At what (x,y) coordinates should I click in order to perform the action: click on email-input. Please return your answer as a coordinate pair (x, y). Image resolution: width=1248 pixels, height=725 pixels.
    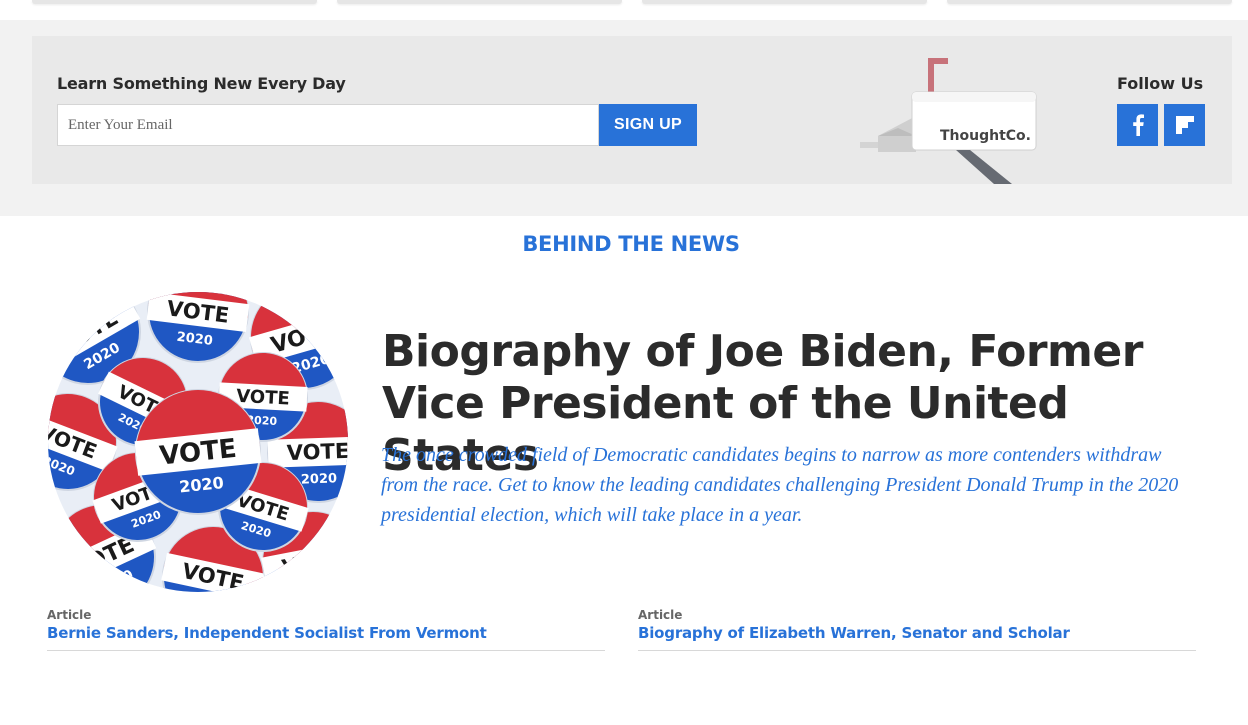
    Looking at the image, I should click on (328, 125).